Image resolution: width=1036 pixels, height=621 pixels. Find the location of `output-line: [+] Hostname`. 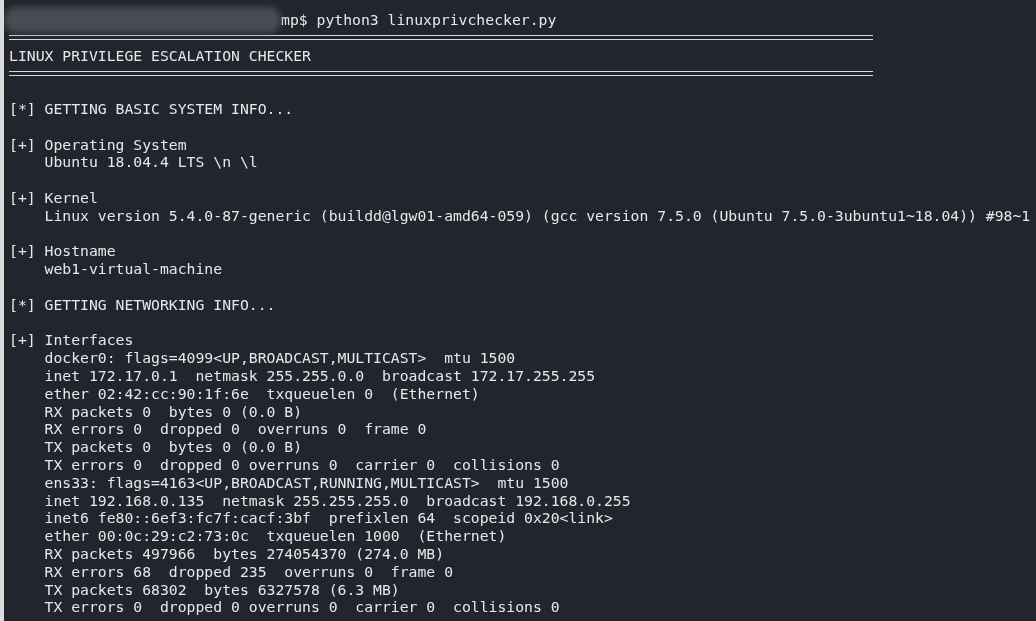

output-line: [+] Hostname is located at coordinates (62, 251).